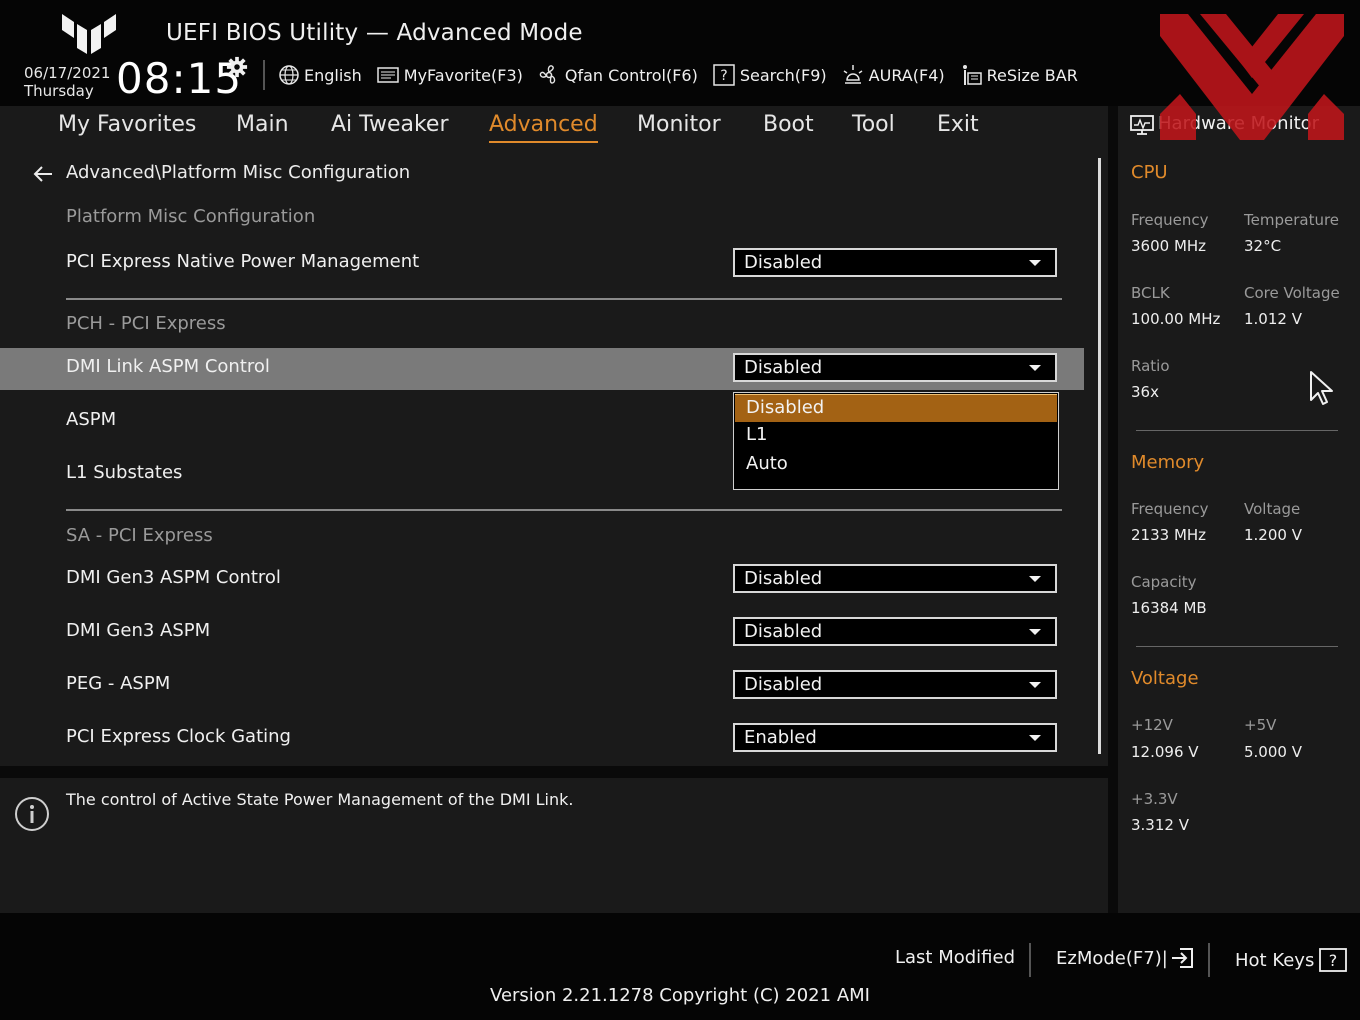  Describe the element at coordinates (1164, 582) in the screenshot. I see `memory-capacity-label: Capacity` at that location.